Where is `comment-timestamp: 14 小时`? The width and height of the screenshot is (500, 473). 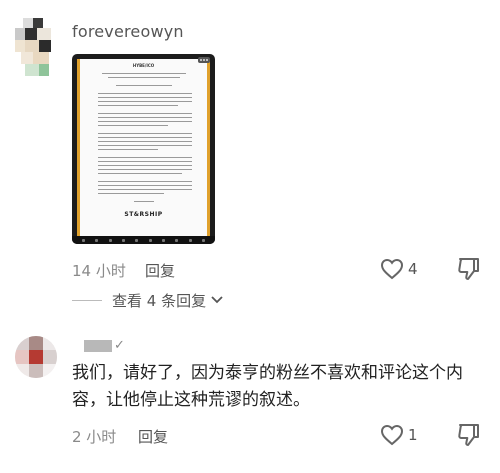 comment-timestamp: 14 小时 is located at coordinates (99, 271).